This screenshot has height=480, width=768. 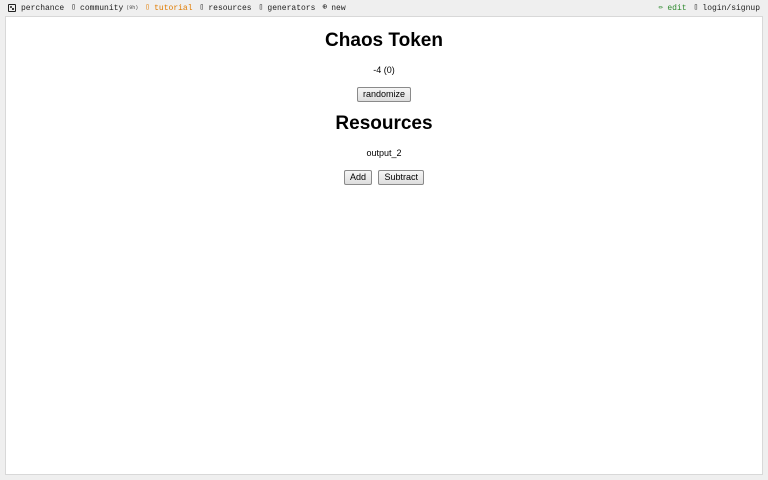 What do you see at coordinates (677, 8) in the screenshot?
I see `nav-edit-label: edit` at bounding box center [677, 8].